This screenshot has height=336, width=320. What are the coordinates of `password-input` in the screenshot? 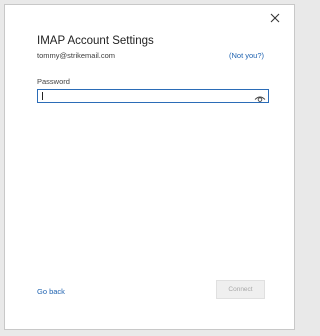 It's located at (145, 96).